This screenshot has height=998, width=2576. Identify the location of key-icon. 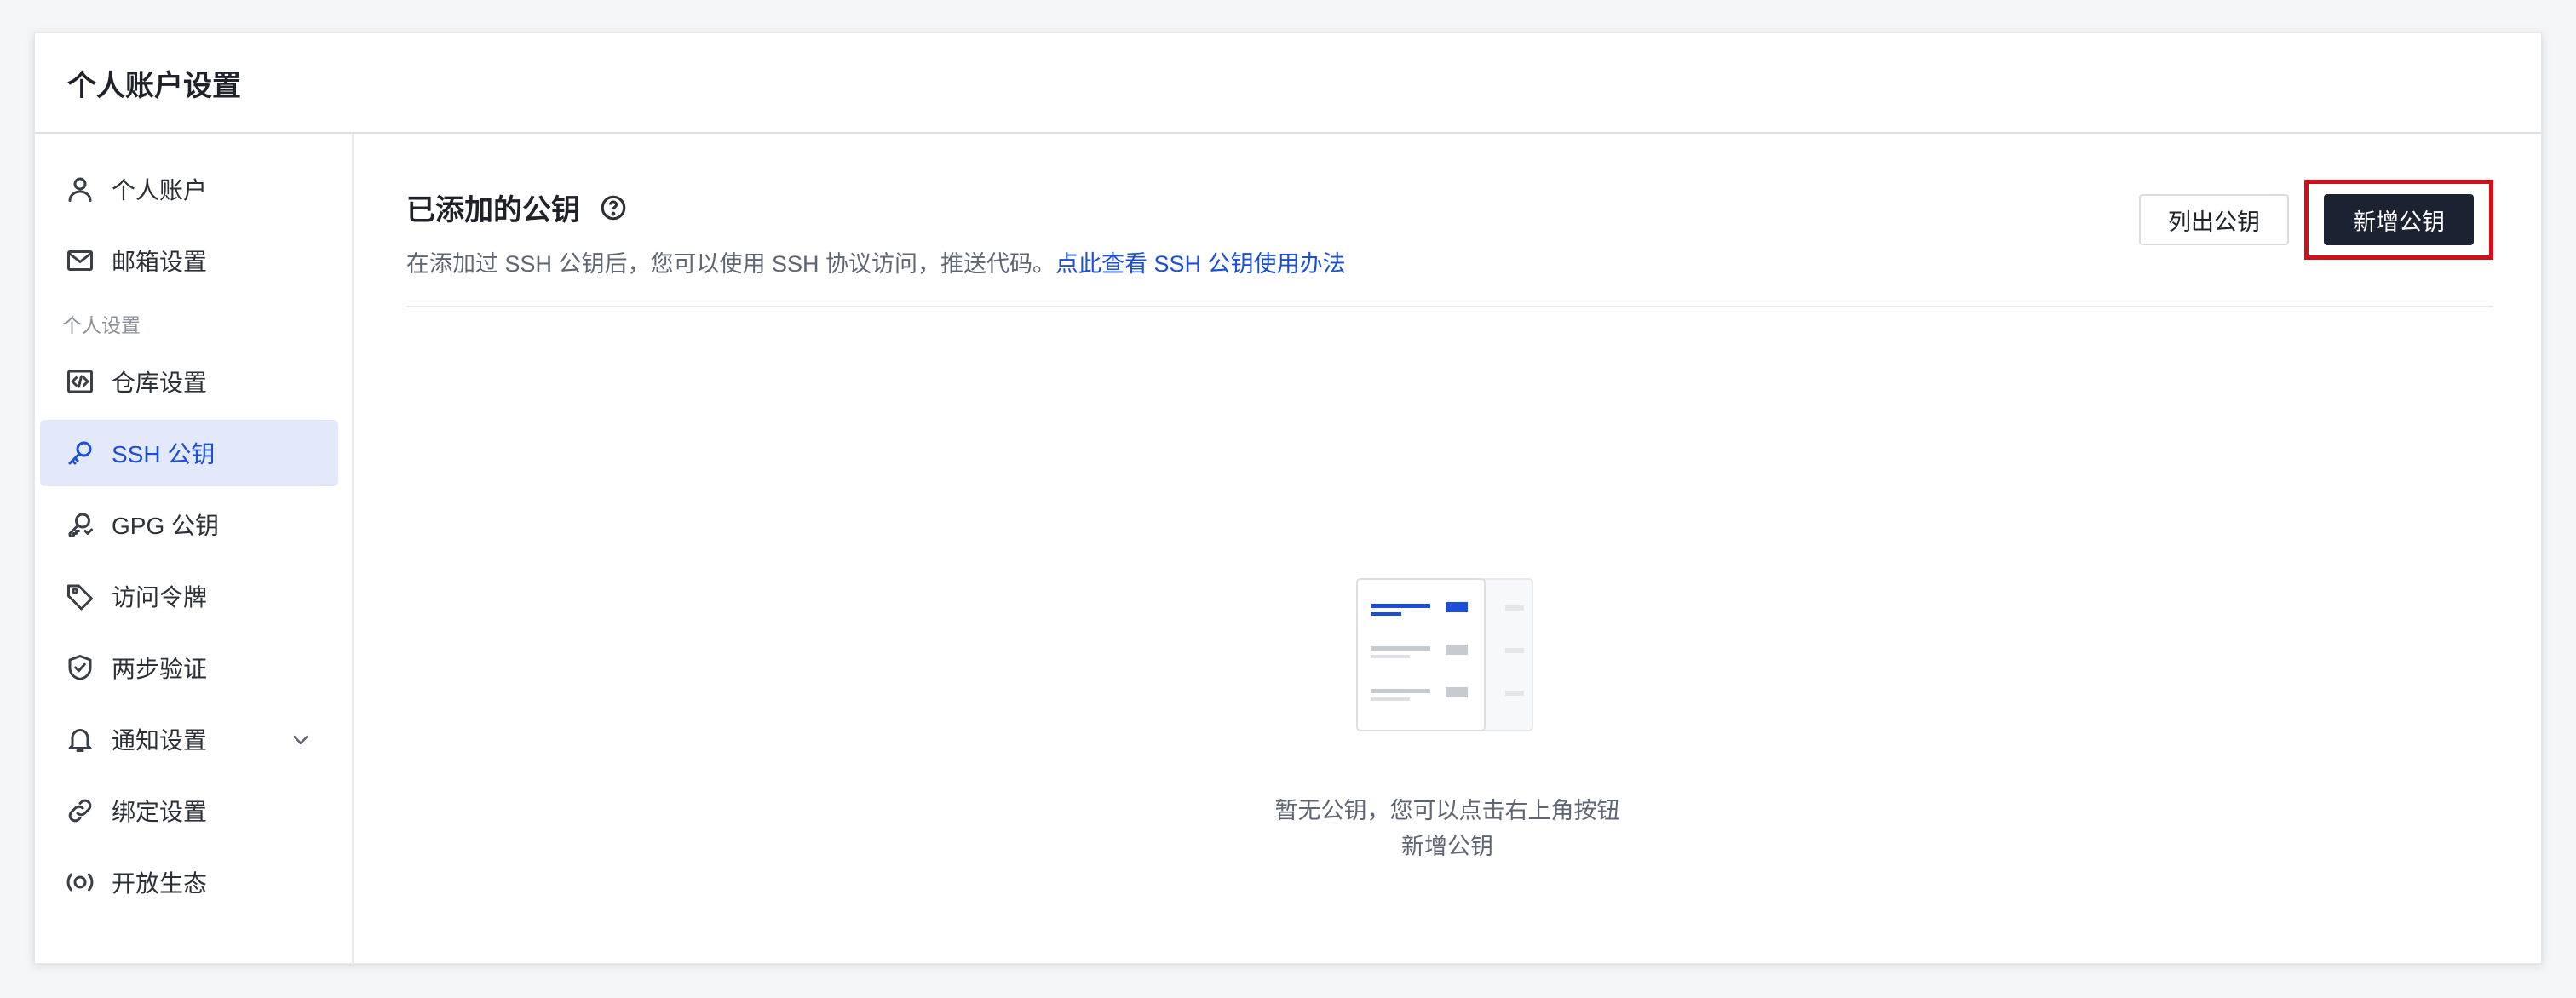
(80, 453).